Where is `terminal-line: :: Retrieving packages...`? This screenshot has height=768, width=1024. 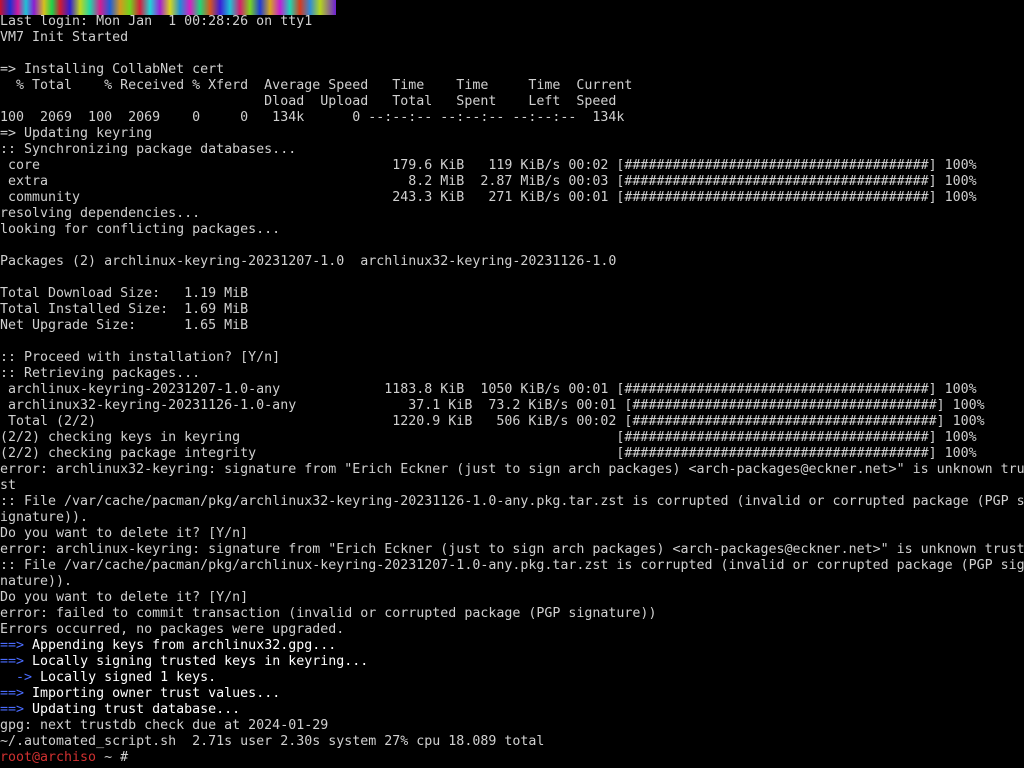 terminal-line: :: Retrieving packages... is located at coordinates (100, 373).